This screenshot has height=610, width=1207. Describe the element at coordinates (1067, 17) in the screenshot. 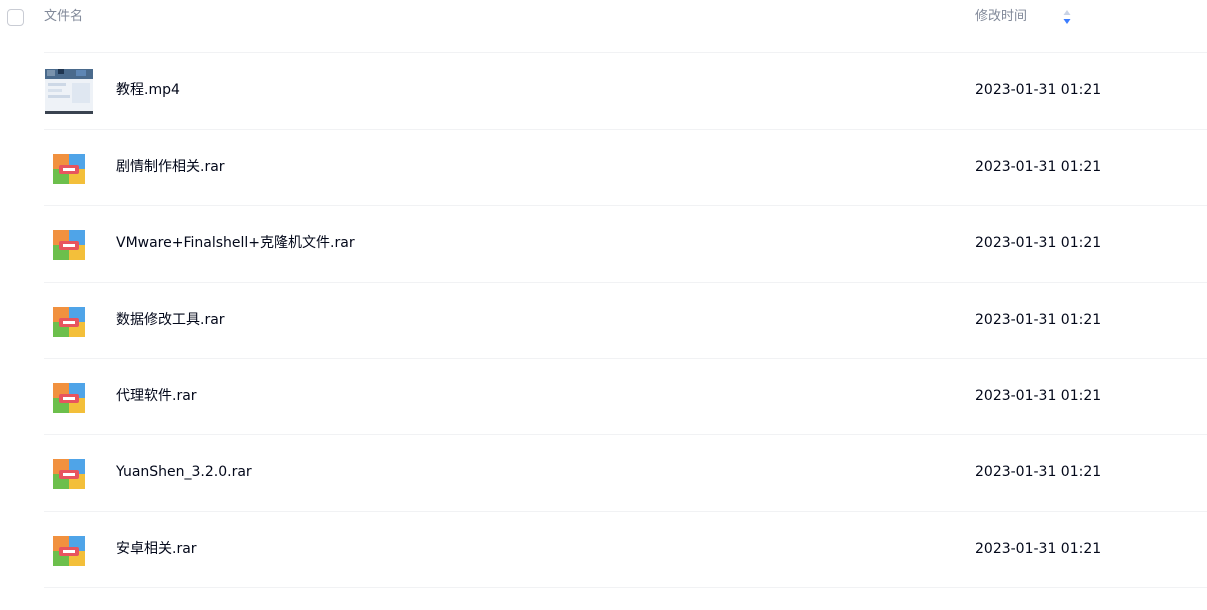

I see `sort-icon` at that location.